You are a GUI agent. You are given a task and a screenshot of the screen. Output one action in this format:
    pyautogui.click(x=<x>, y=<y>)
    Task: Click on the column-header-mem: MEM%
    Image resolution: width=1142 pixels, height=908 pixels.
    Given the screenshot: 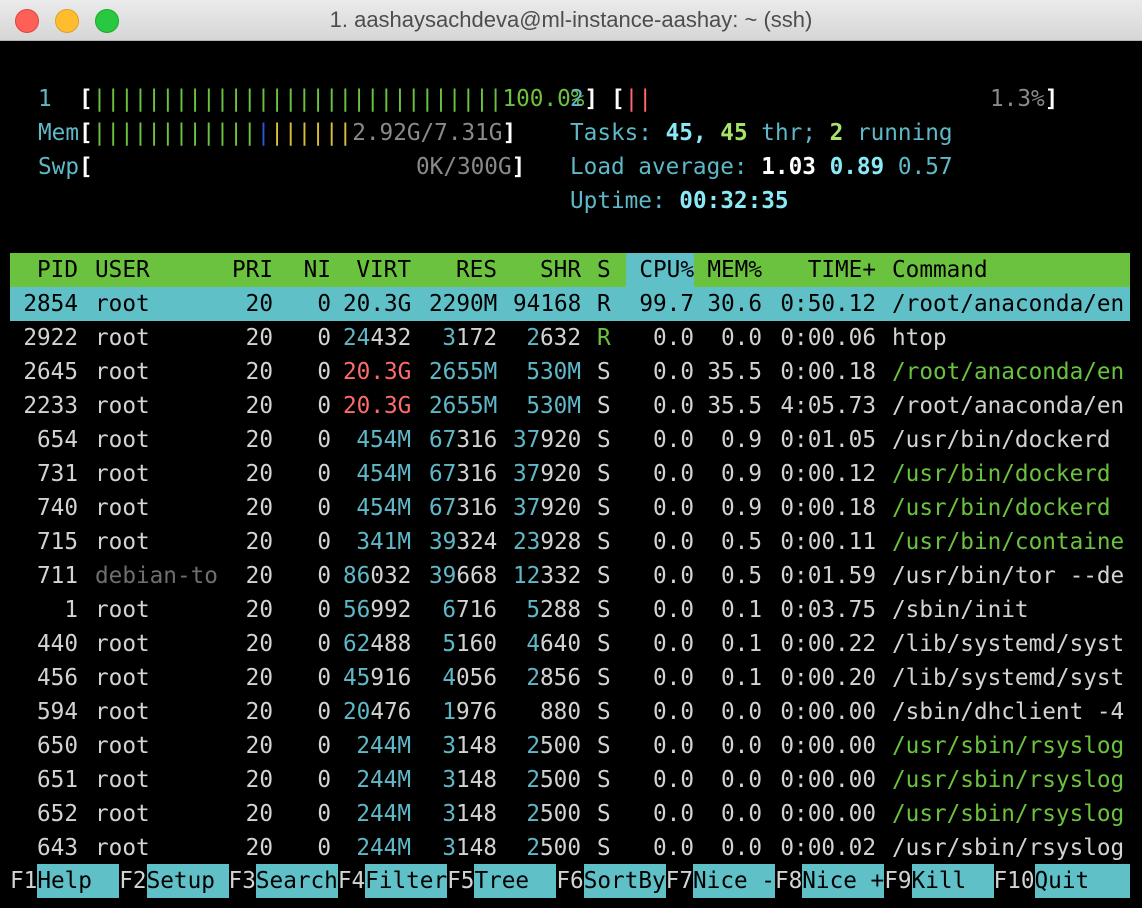 What is the action you would take?
    pyautogui.click(x=728, y=270)
    